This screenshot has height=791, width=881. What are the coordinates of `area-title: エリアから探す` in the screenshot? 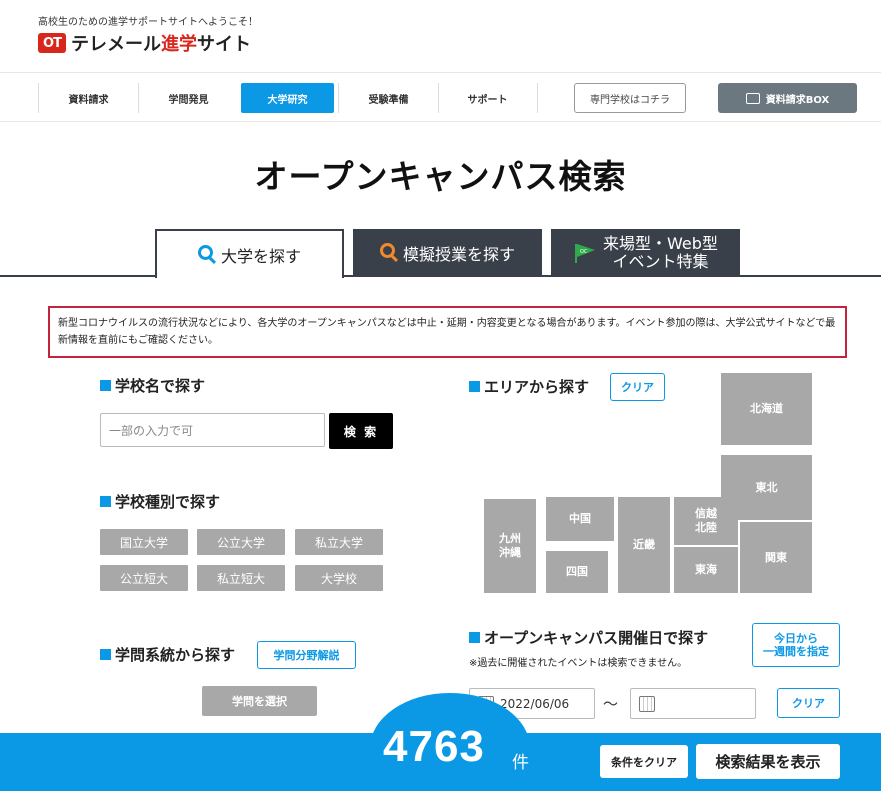 It's located at (529, 386).